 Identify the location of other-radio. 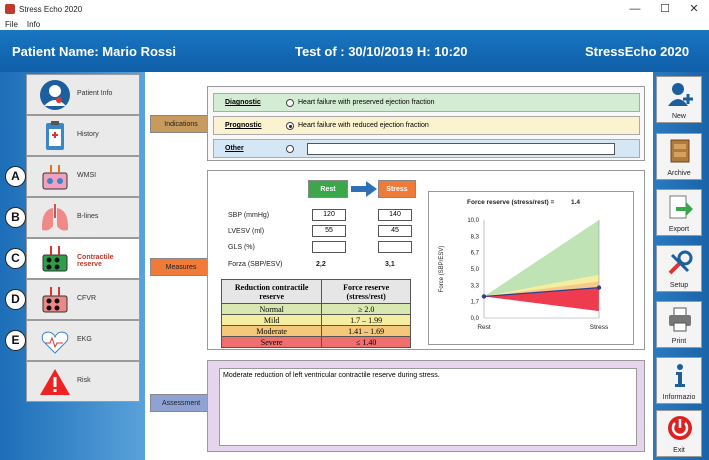
(290, 149).